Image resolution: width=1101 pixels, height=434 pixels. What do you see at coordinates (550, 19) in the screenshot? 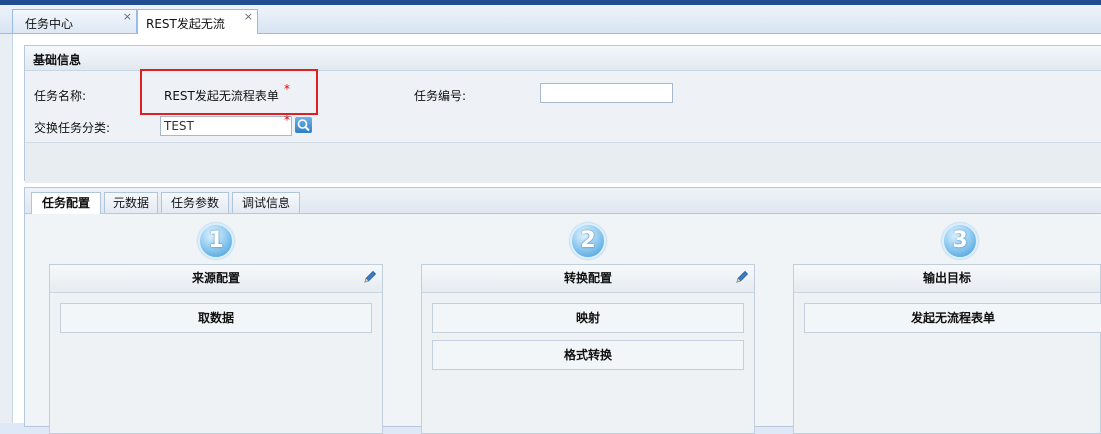
I see `tab-strip: 任务中心 × REST发起无流 ×` at bounding box center [550, 19].